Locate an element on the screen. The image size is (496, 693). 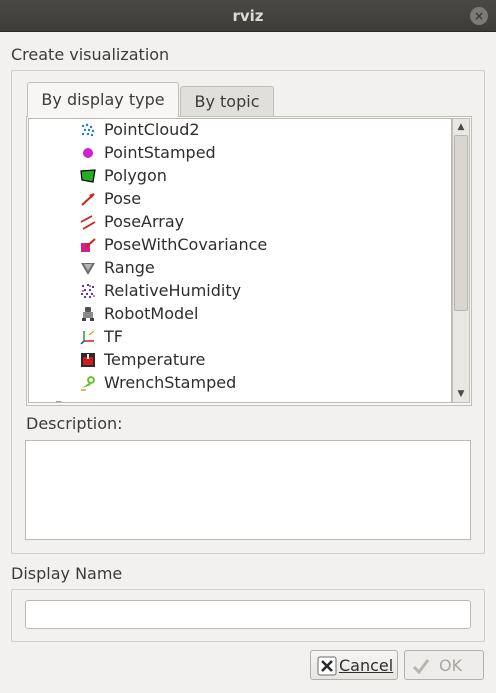
polygon-icon is located at coordinates (88, 176).